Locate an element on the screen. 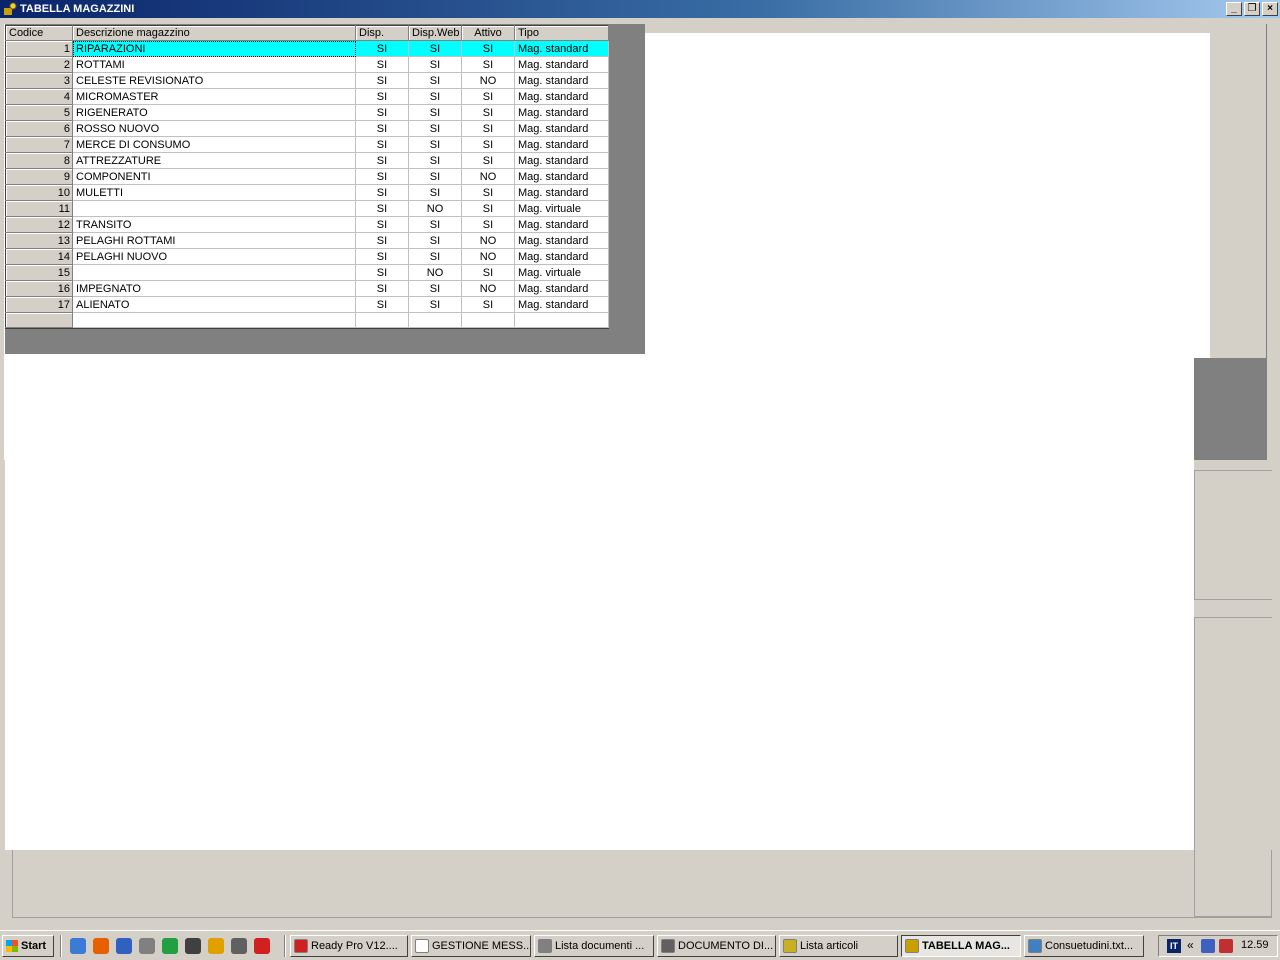 The width and height of the screenshot is (1280, 960). table-row: 5 RIGENERATO SI SI SI Mag. standard is located at coordinates (307, 112).